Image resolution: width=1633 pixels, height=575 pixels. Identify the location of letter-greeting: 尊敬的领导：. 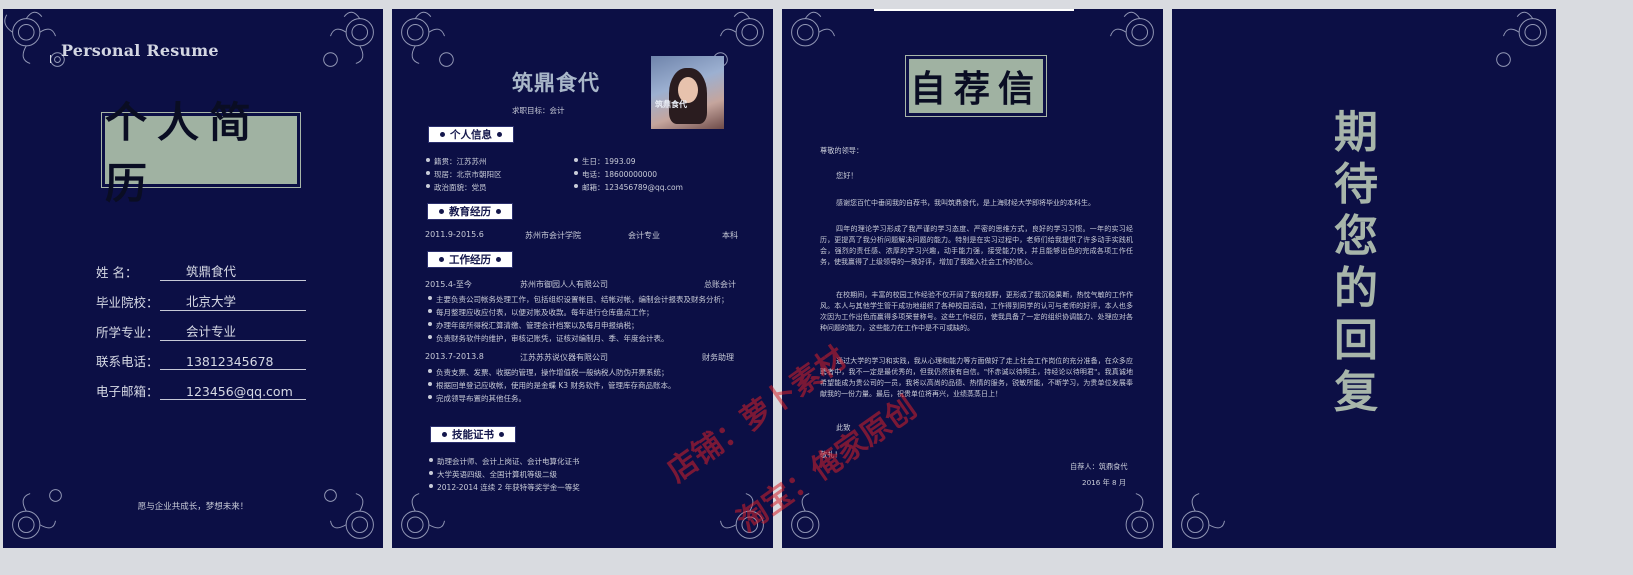
(842, 150).